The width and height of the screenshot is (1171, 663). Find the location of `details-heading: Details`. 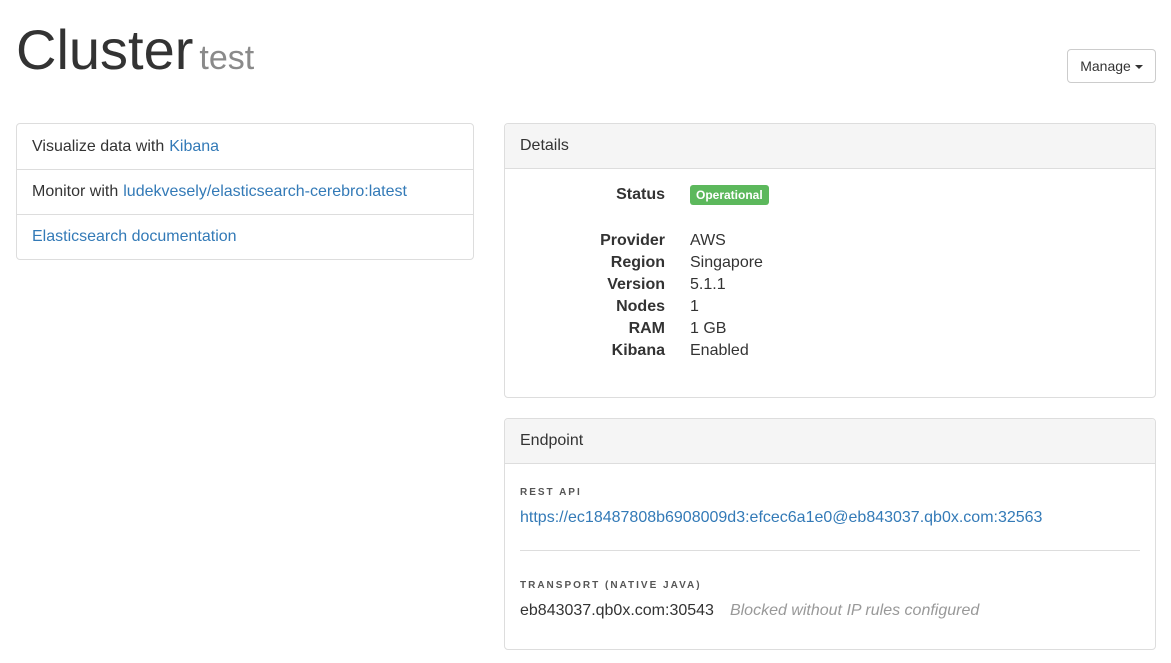

details-heading: Details is located at coordinates (830, 146).